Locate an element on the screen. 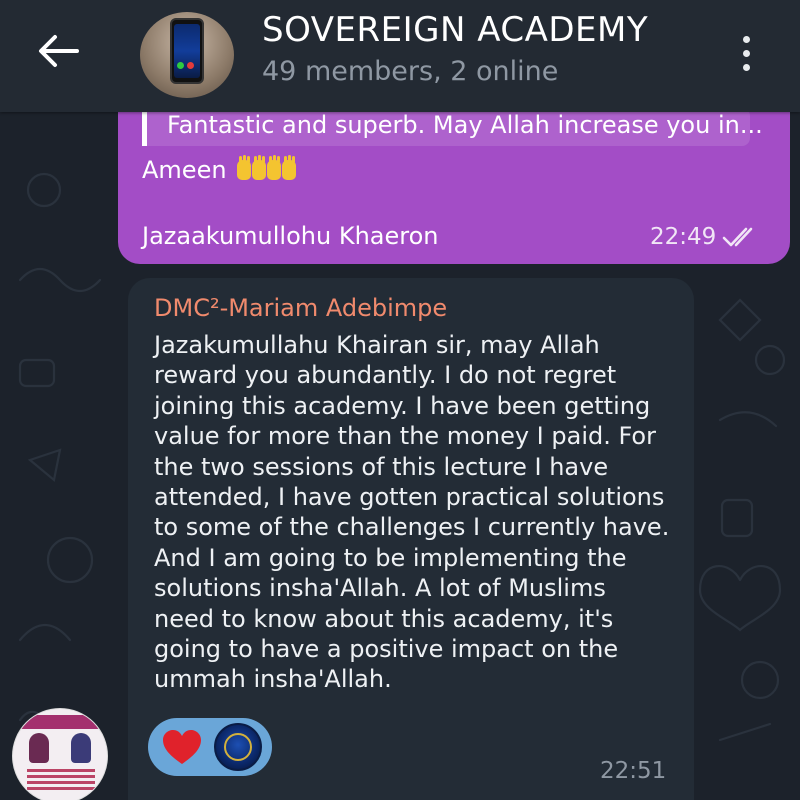 The height and width of the screenshot is (800, 800). group-avatar is located at coordinates (187, 55).